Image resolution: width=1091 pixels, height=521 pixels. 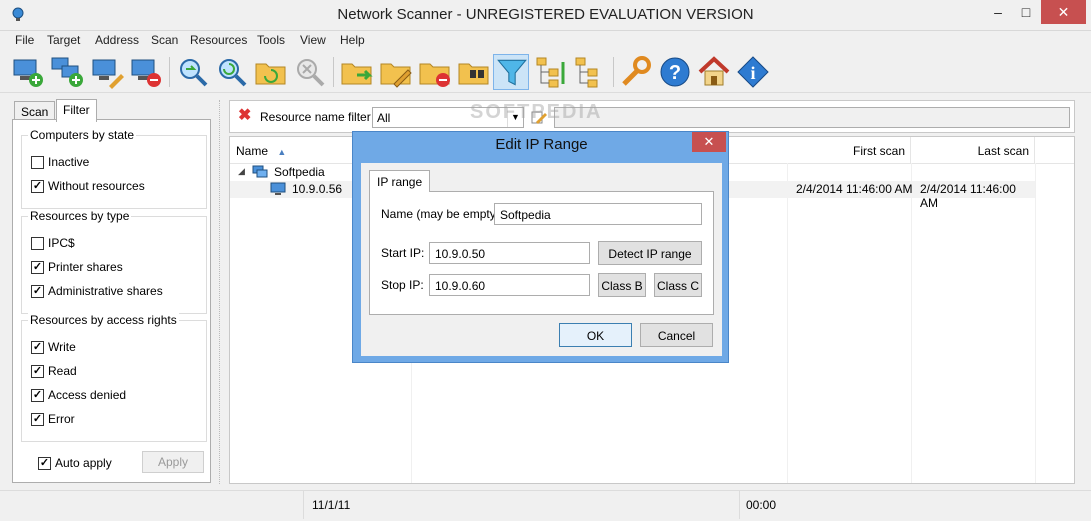 What do you see at coordinates (676, 335) in the screenshot?
I see `cancel-button: Cancel` at bounding box center [676, 335].